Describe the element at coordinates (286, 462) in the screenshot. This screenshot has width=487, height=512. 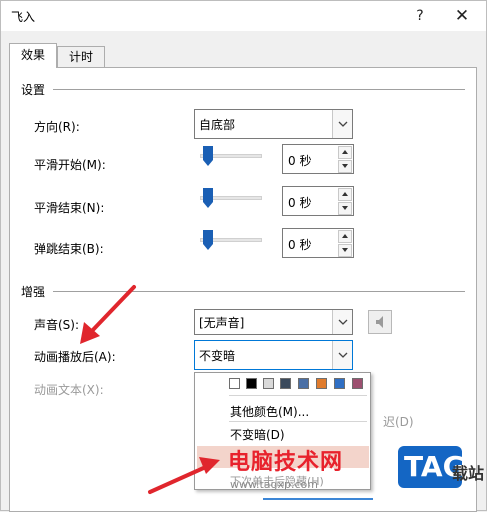
I see `watermark-text: 电脑技术网` at that location.